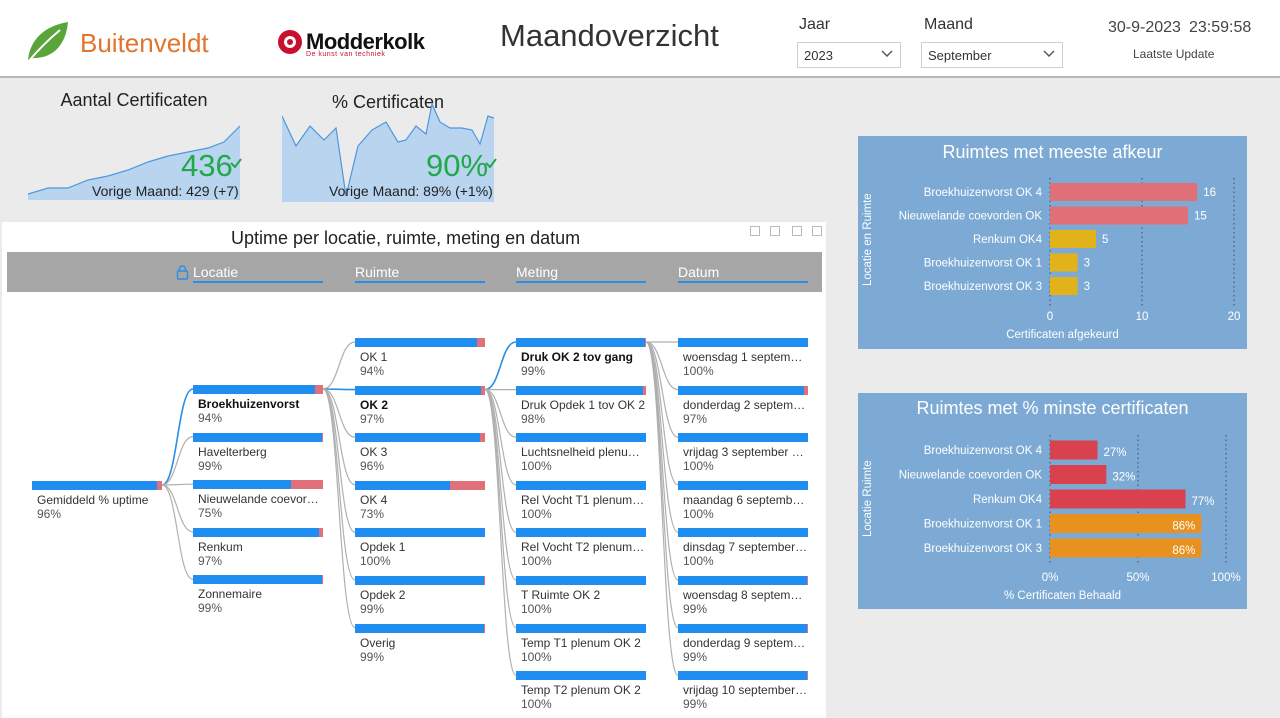 The image size is (1280, 718). What do you see at coordinates (258, 547) in the screenshot?
I see `tree-node-locatie: Renkum 97%` at bounding box center [258, 547].